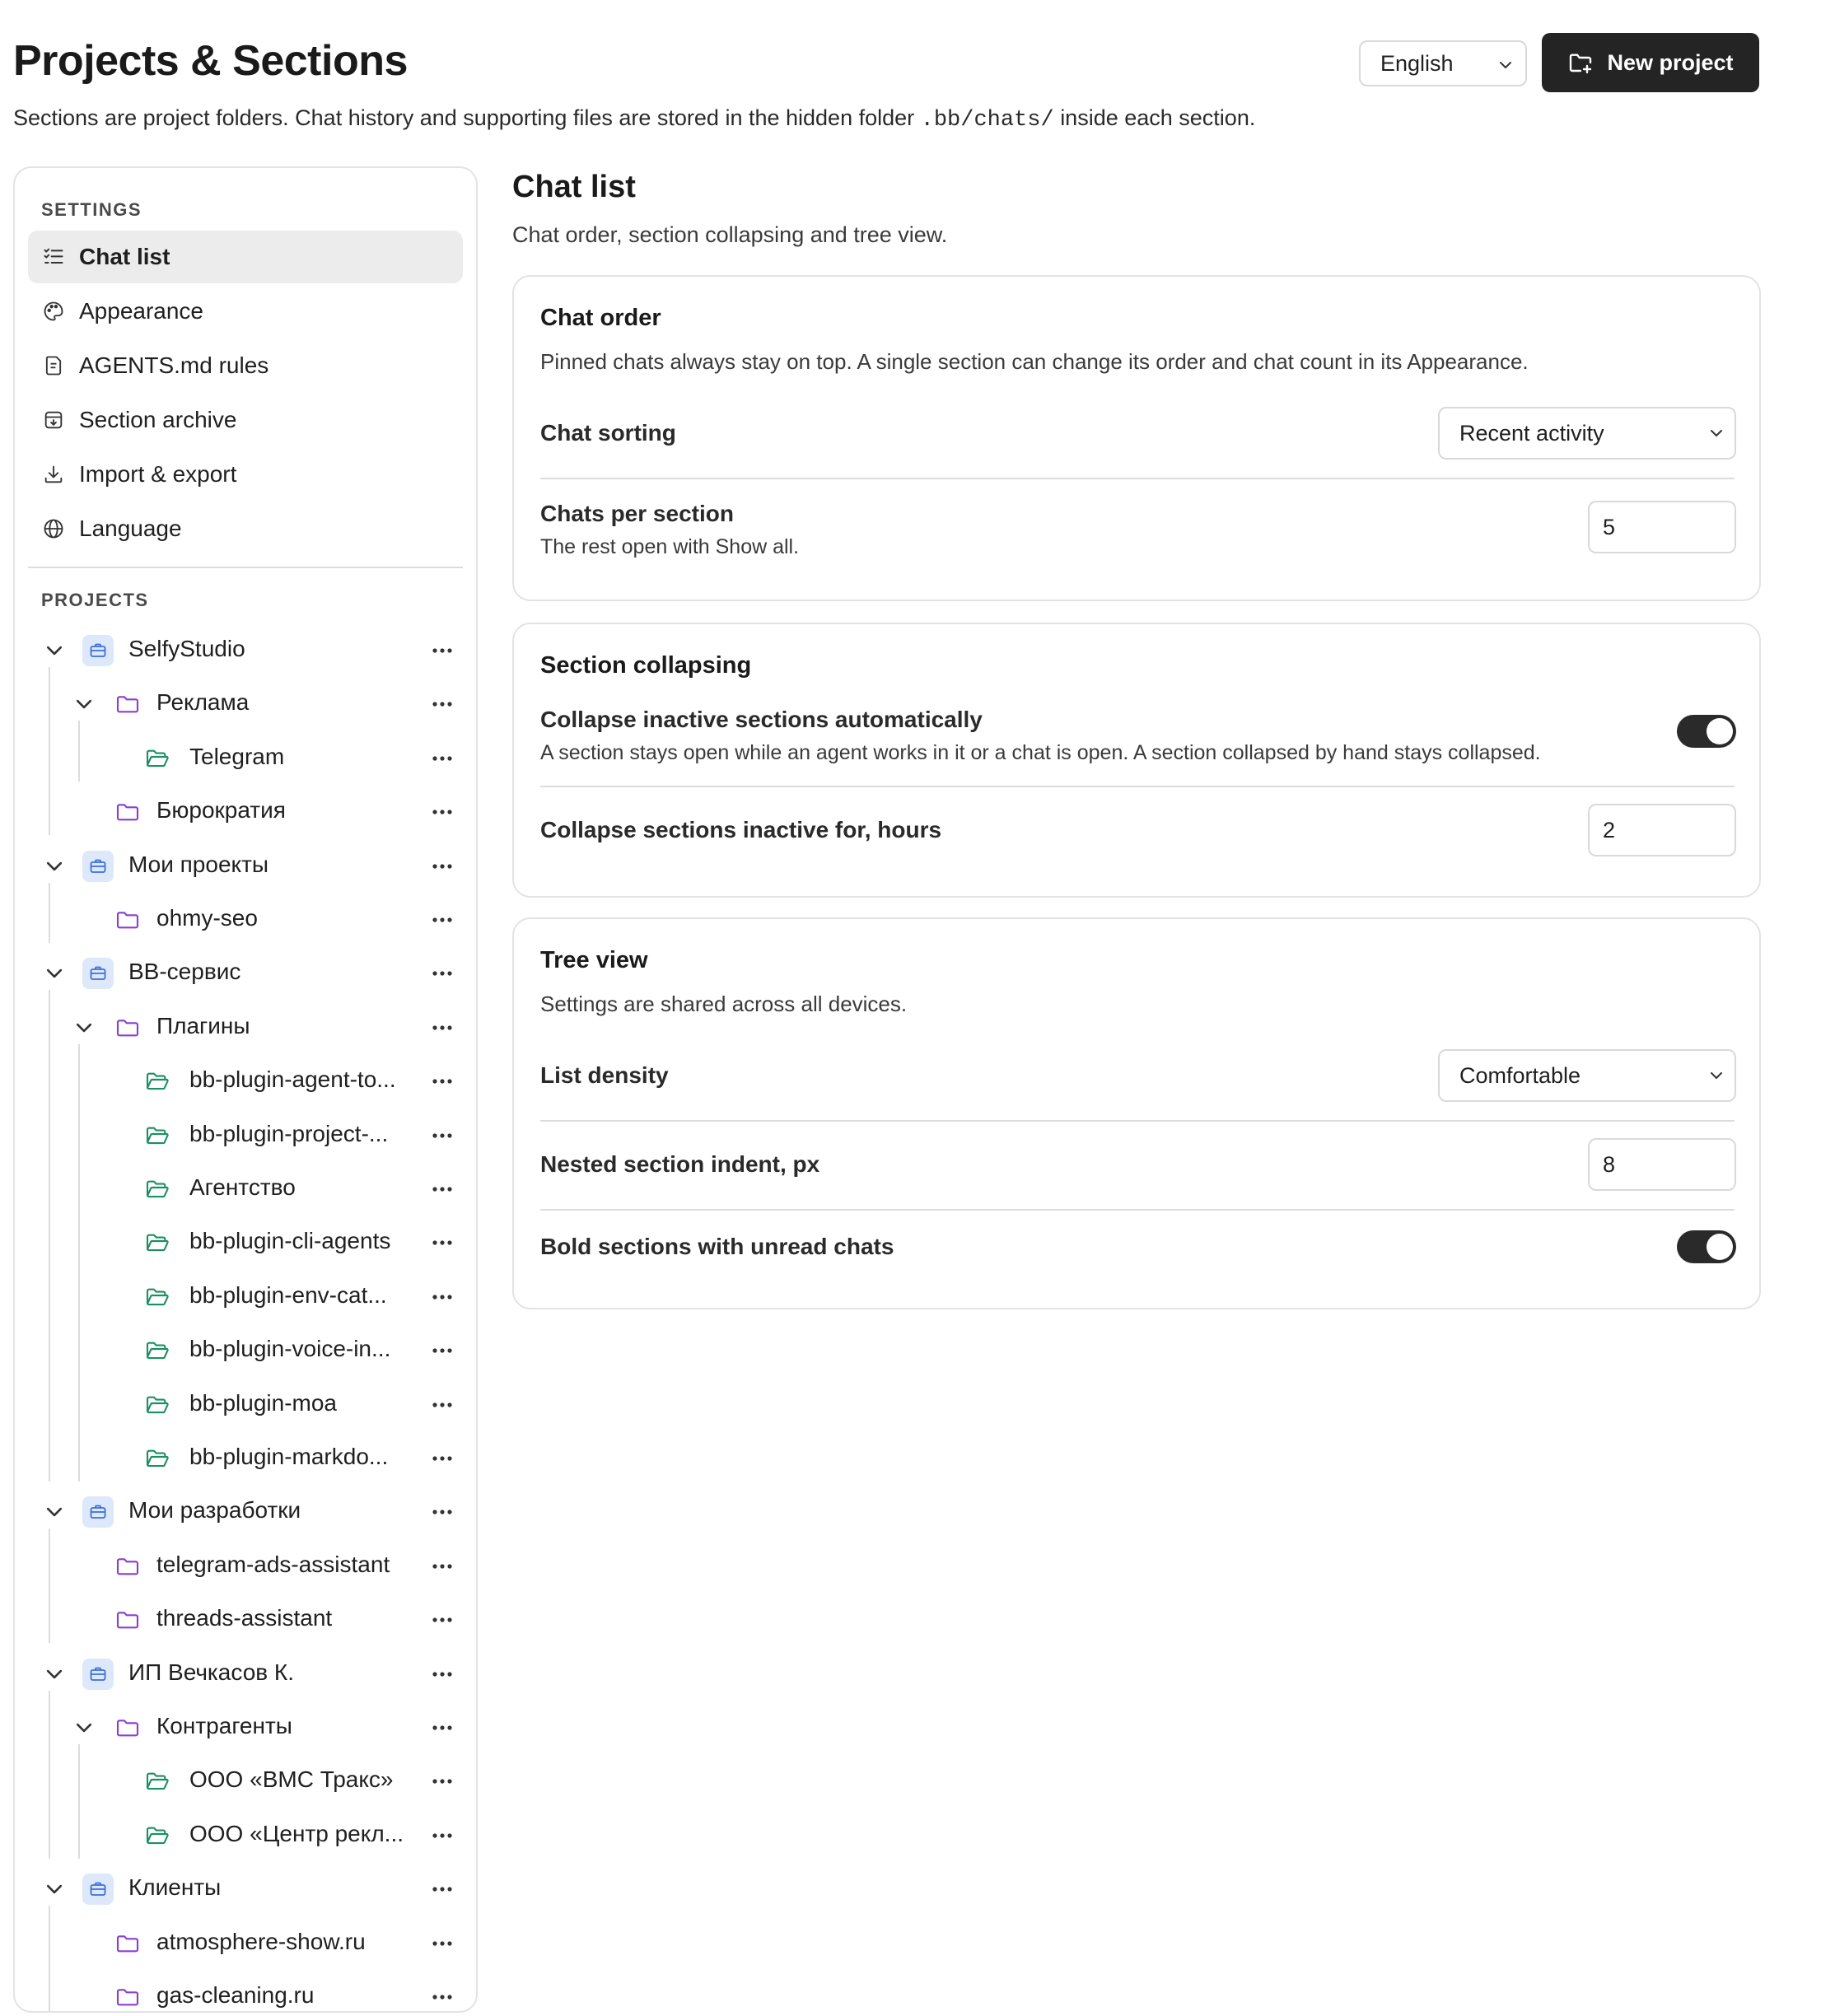  Describe the element at coordinates (1662, 830) in the screenshot. I see `collapse-hours-input: 2` at that location.